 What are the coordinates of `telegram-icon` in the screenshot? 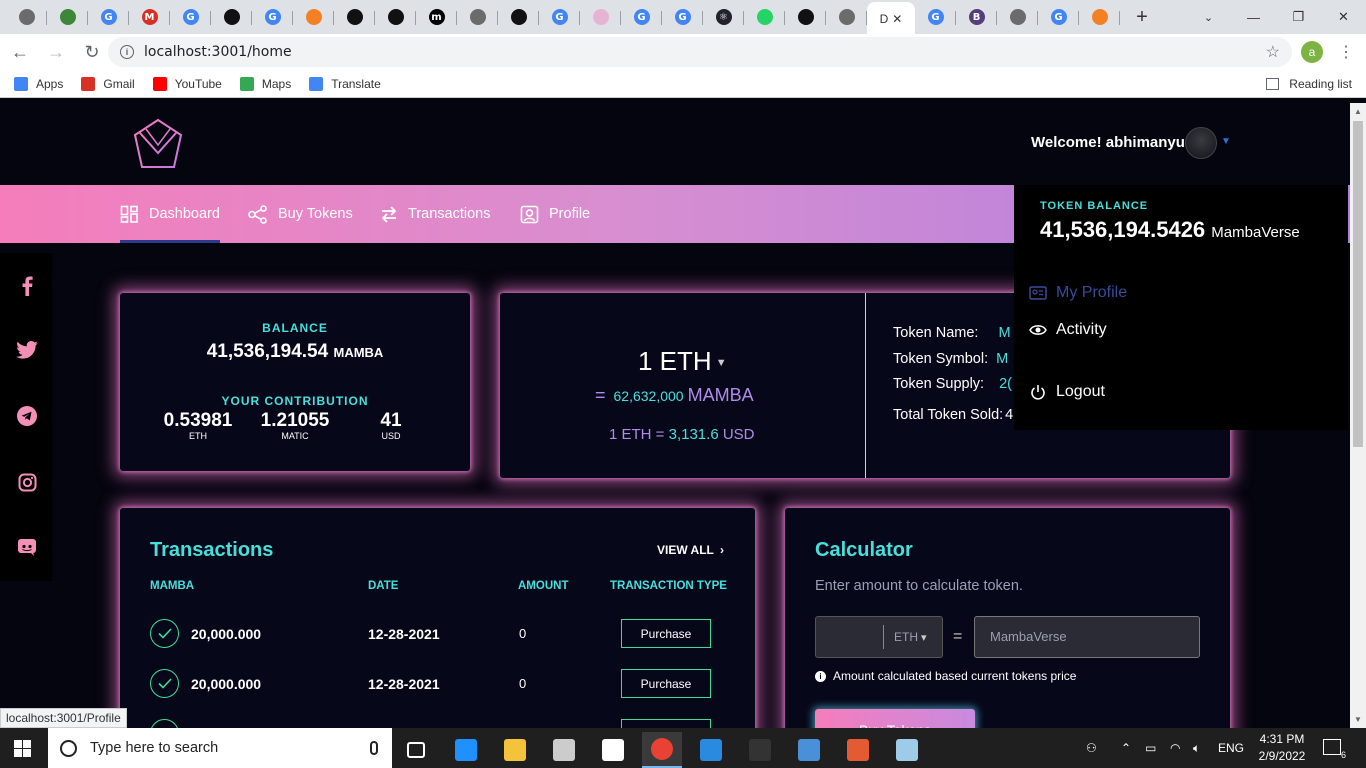 It's located at (27, 416).